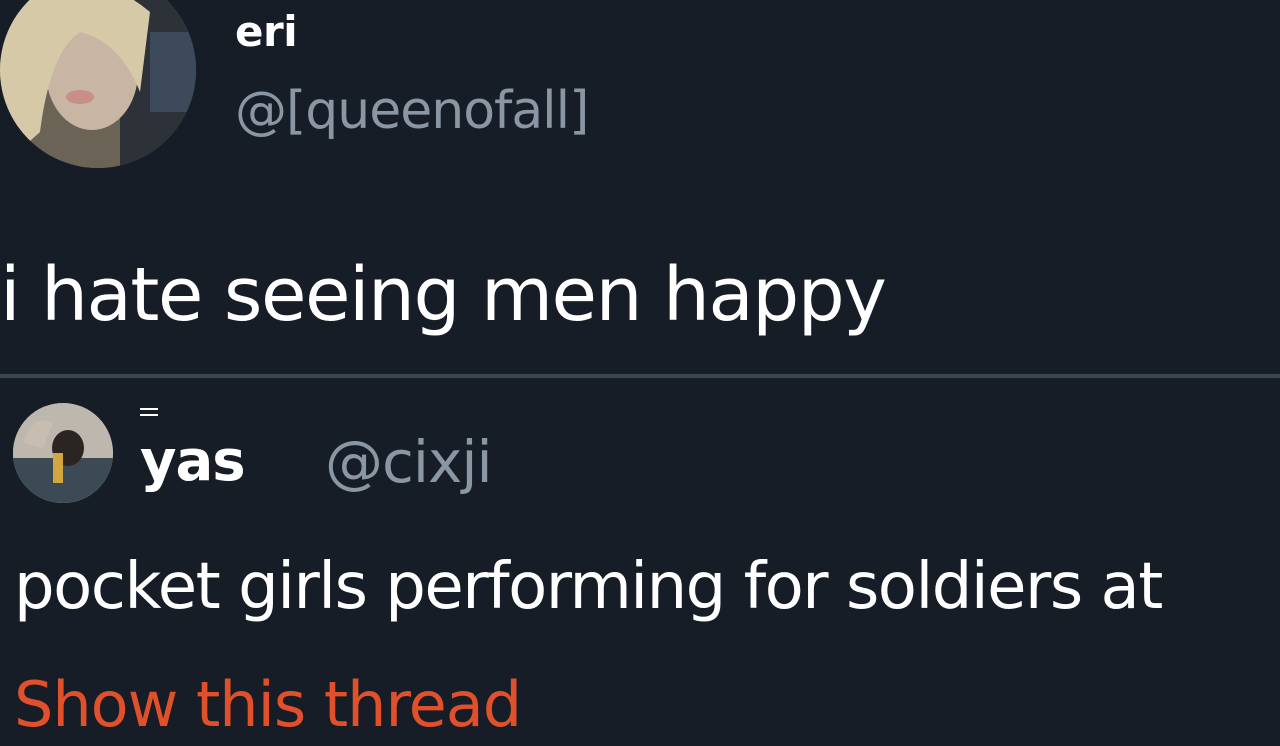  Describe the element at coordinates (268, 705) in the screenshot. I see `show-thread-link: Show this thread` at that location.